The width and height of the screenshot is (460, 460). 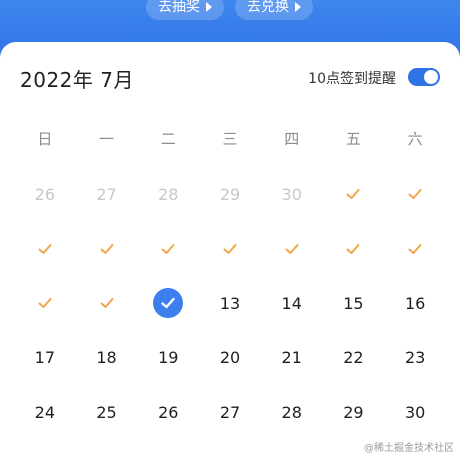 I want to click on month-title: 2022年 7月, so click(x=77, y=80).